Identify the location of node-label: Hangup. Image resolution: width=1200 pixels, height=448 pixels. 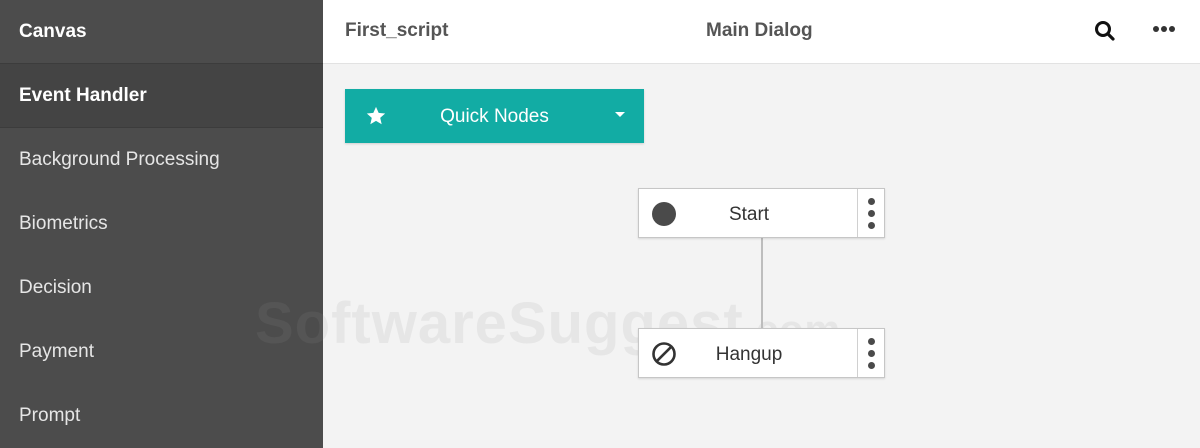
(749, 354).